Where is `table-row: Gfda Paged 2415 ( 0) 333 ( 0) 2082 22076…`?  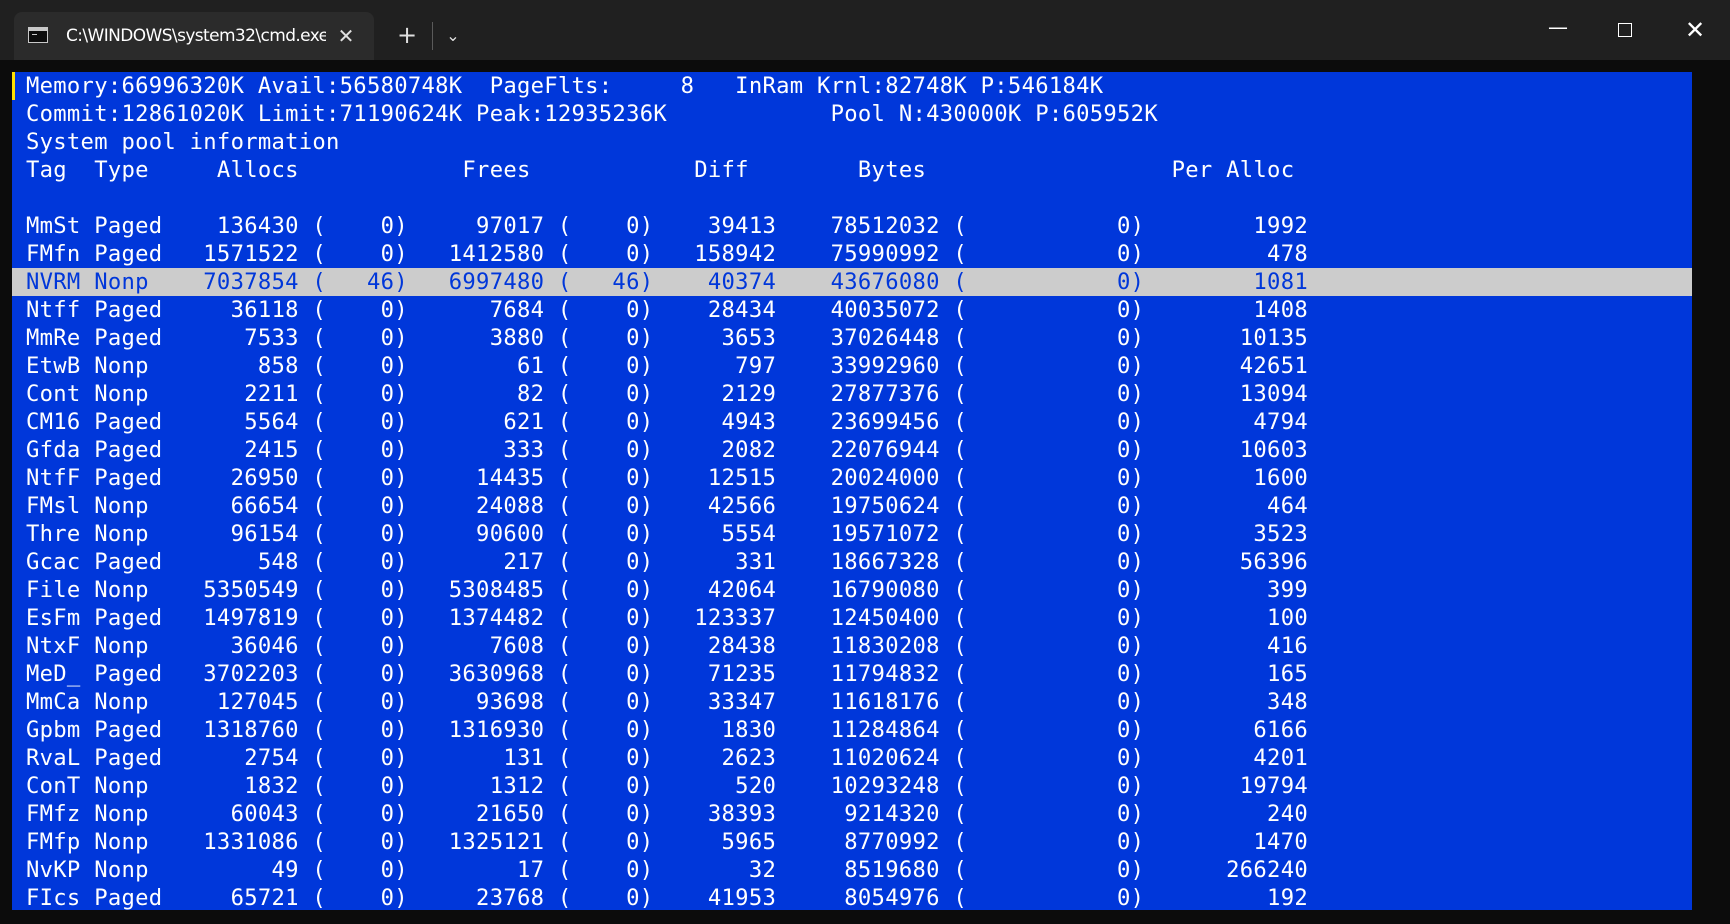
table-row: Gfda Paged 2415 ( 0) 333 ( 0) 2082 22076… is located at coordinates (852, 450).